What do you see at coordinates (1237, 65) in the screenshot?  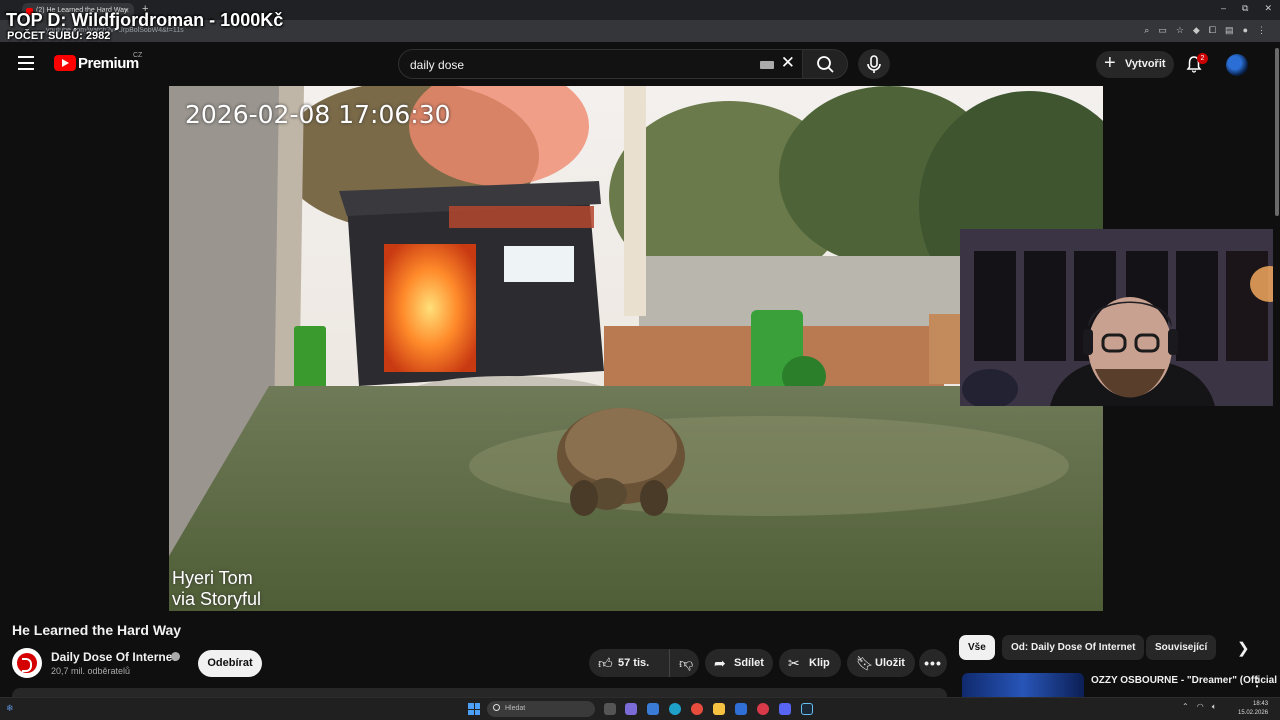 I see `account-avatar` at bounding box center [1237, 65].